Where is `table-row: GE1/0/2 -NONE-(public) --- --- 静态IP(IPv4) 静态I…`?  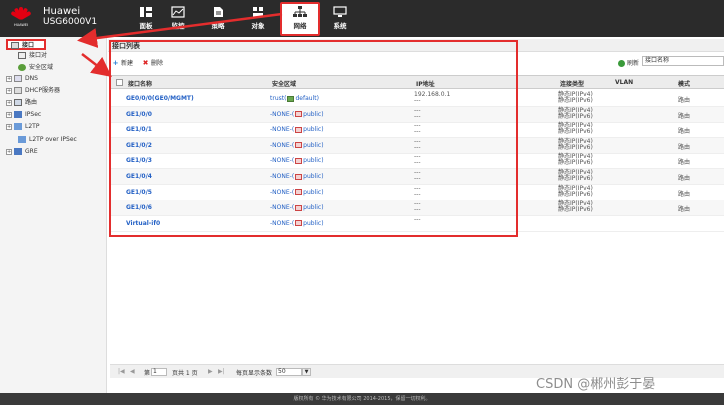
table-row: GE1/0/2 -NONE-(public) --- --- 静态IP(IPv4) 静态I… is located at coordinates (417, 145).